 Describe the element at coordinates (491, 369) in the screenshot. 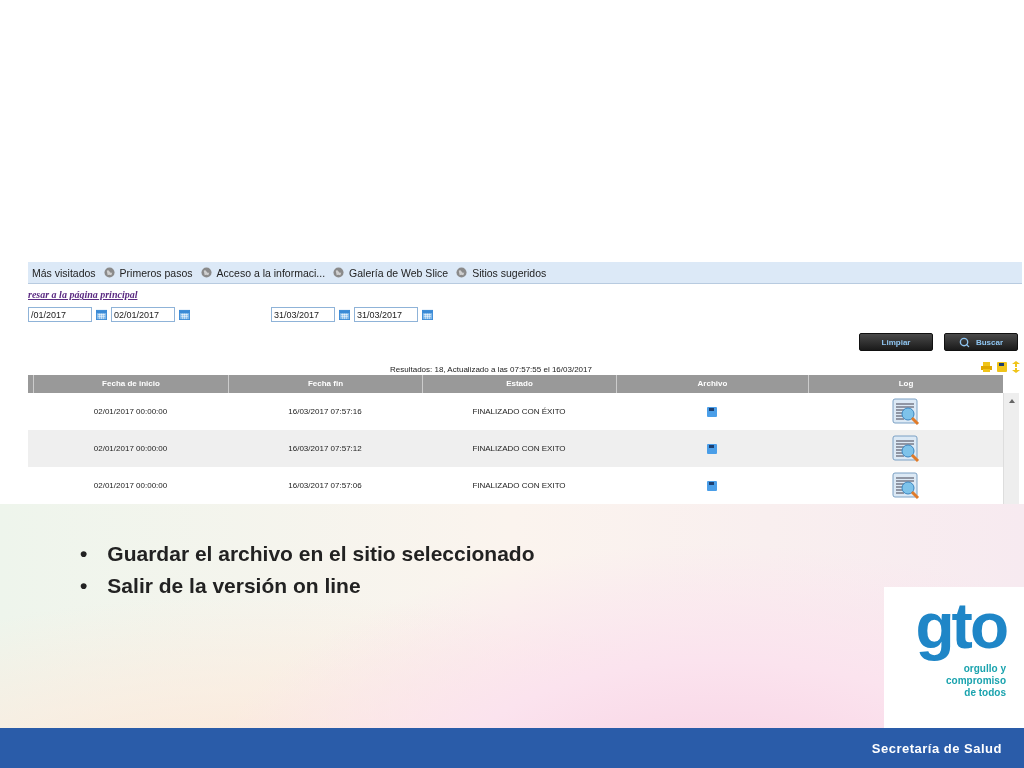

I see `results-summary: Resultados: 18, Actualizado a las 07:57:55 el 16/03/2017` at that location.